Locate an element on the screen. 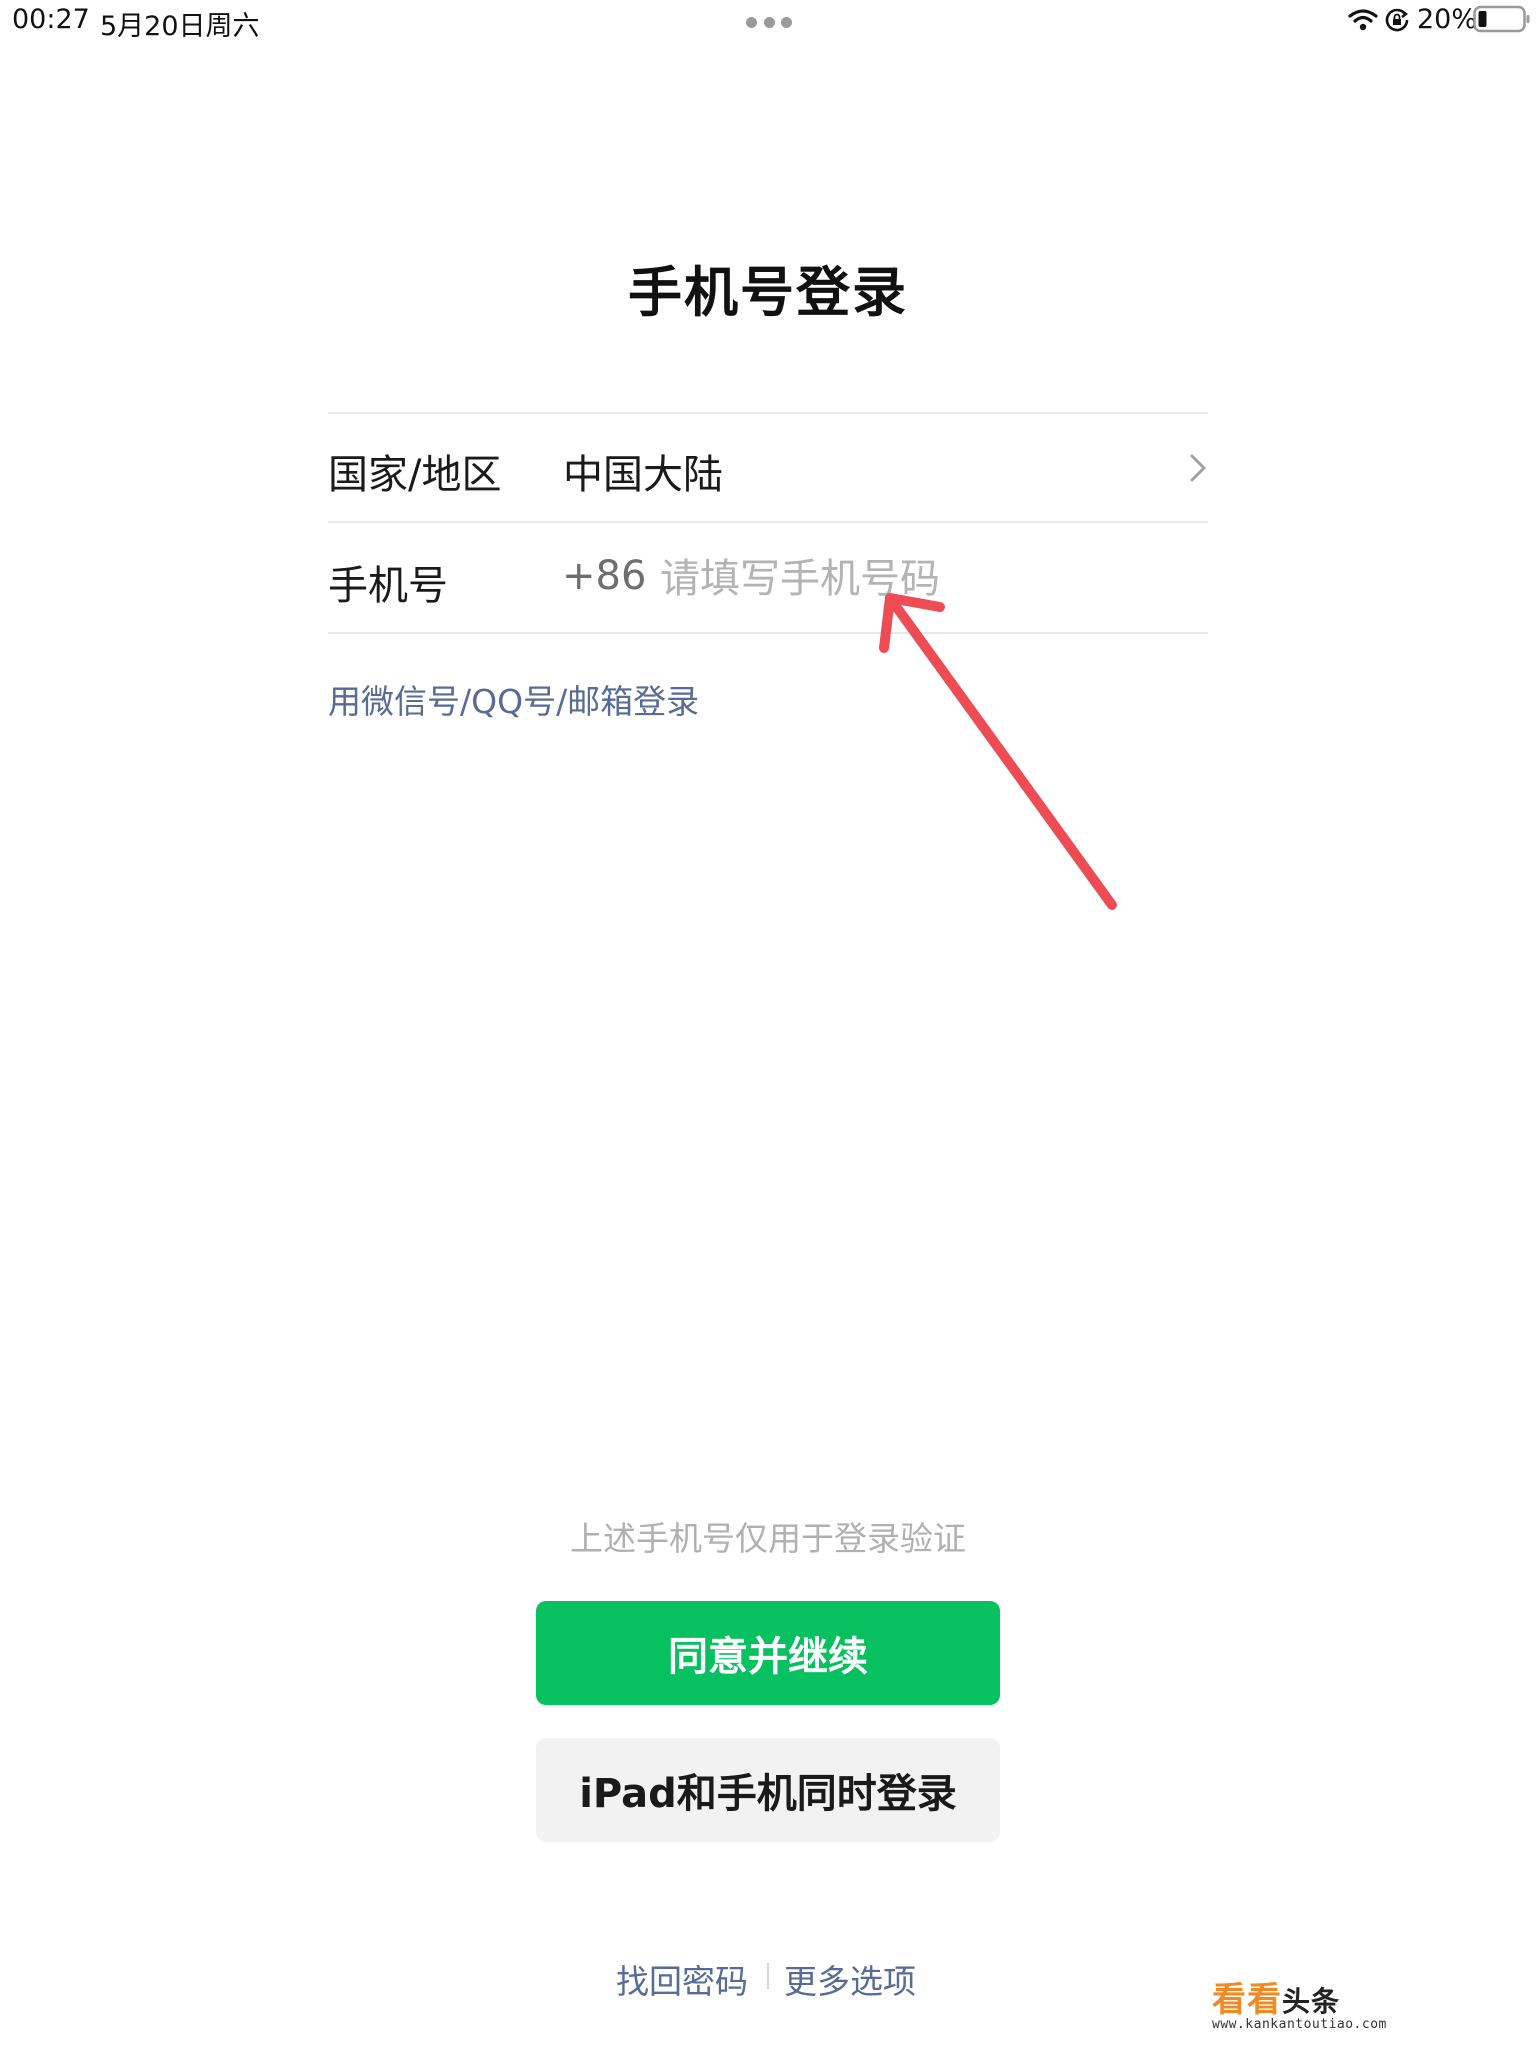 The width and height of the screenshot is (1536, 2048). annotation-arrow is located at coordinates (998, 751).